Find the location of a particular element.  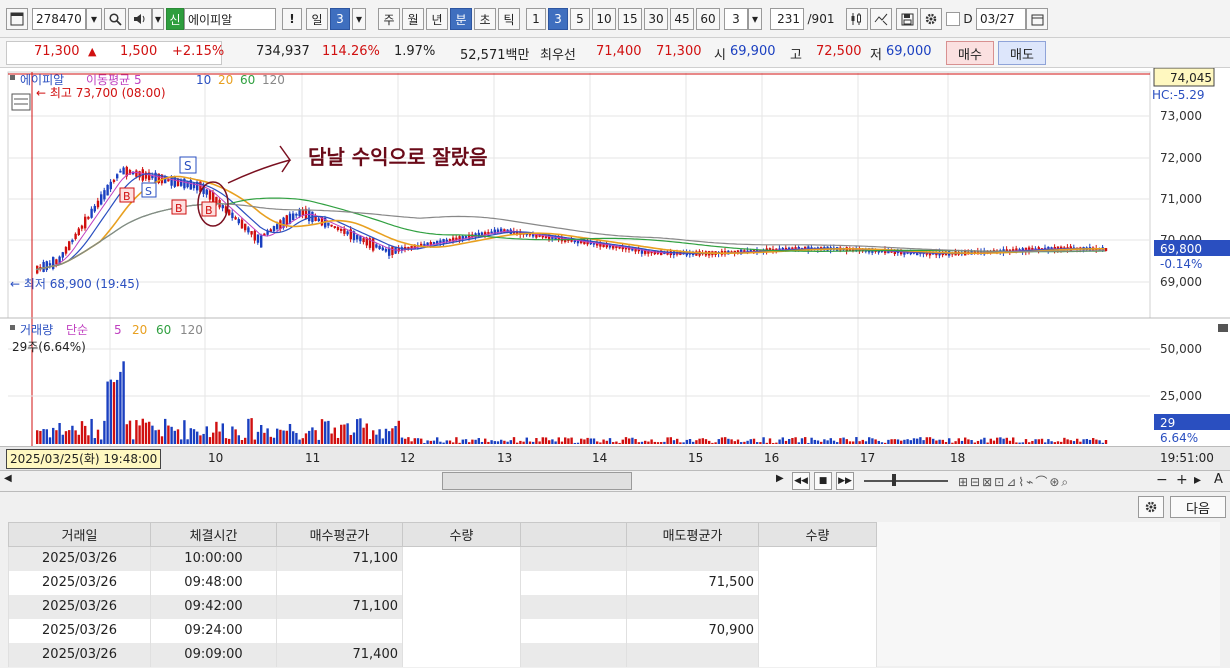

zoom-slider-thumb is located at coordinates (894, 480).